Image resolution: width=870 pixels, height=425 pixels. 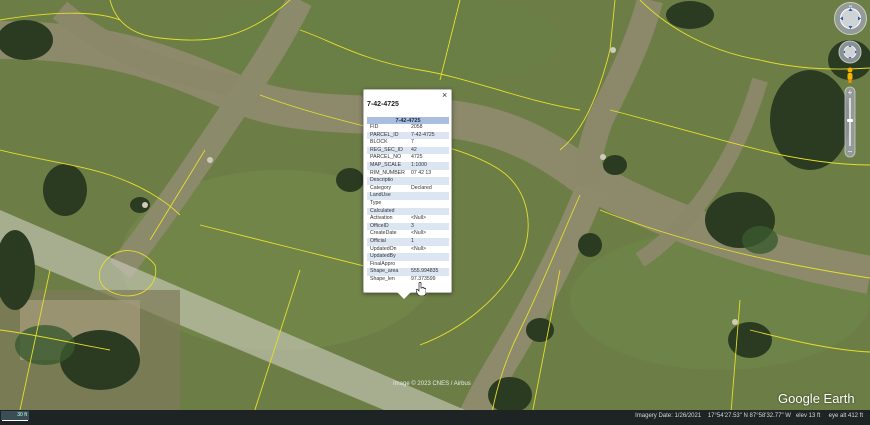 I want to click on popup-pointer, so click(x=404, y=295).